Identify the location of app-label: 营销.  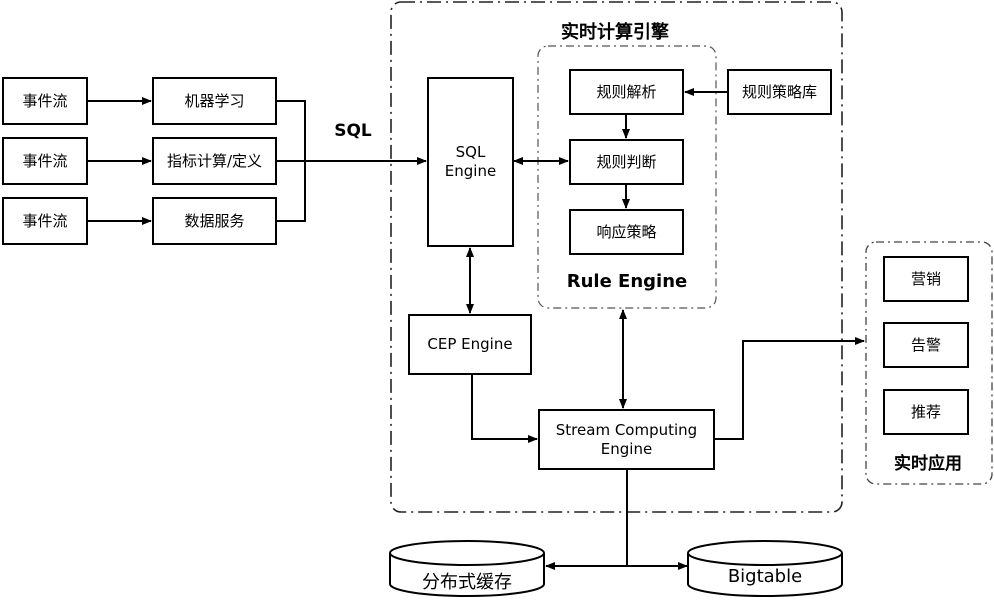
(925, 278).